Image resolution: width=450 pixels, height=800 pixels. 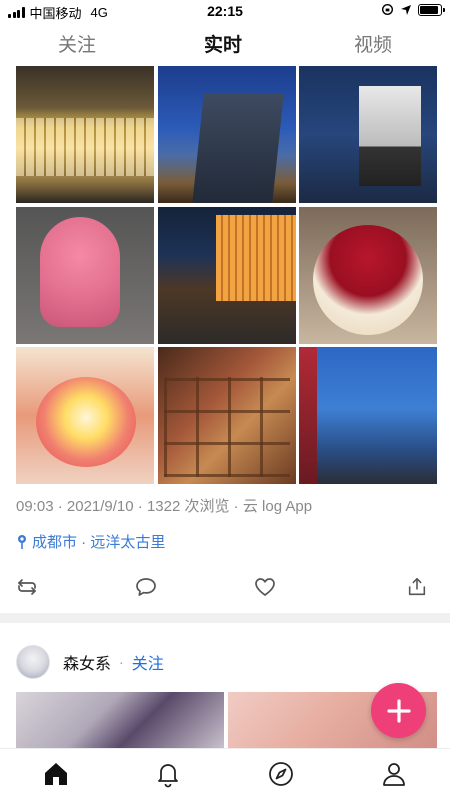 I want to click on photo-pink-figure-statue, so click(x=85, y=275).